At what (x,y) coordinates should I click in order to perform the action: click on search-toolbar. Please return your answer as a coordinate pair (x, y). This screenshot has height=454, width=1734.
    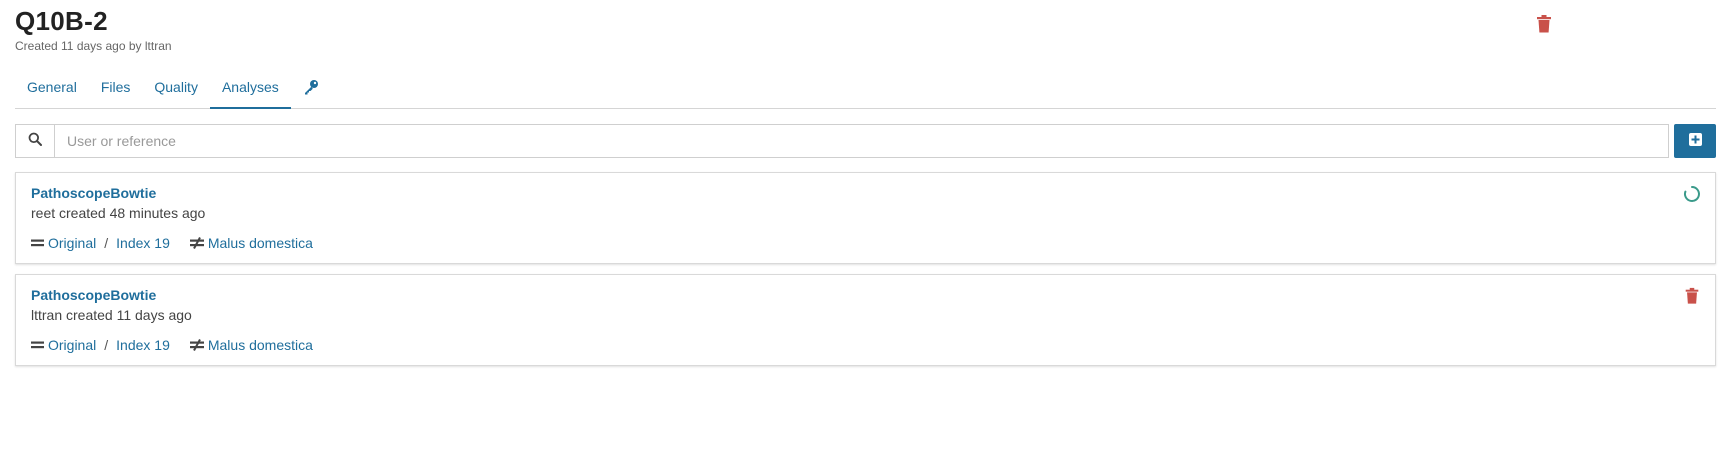
    Looking at the image, I should click on (865, 141).